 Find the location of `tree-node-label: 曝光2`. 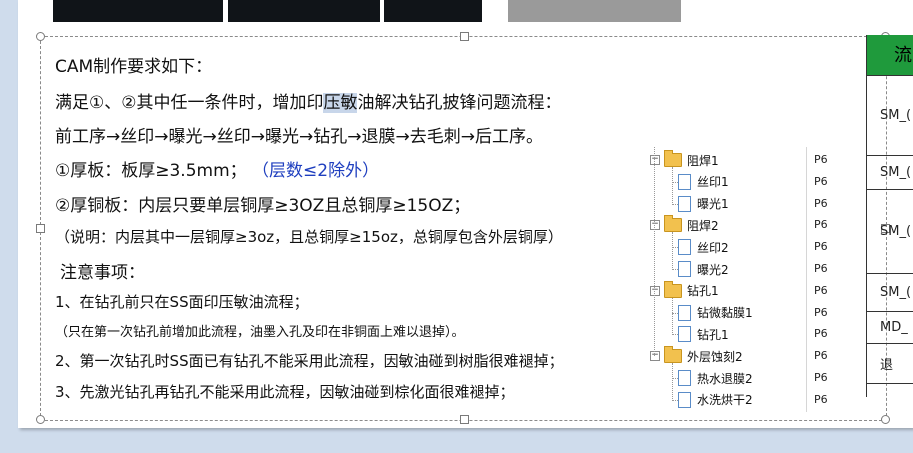

tree-node-label: 曝光2 is located at coordinates (713, 269).